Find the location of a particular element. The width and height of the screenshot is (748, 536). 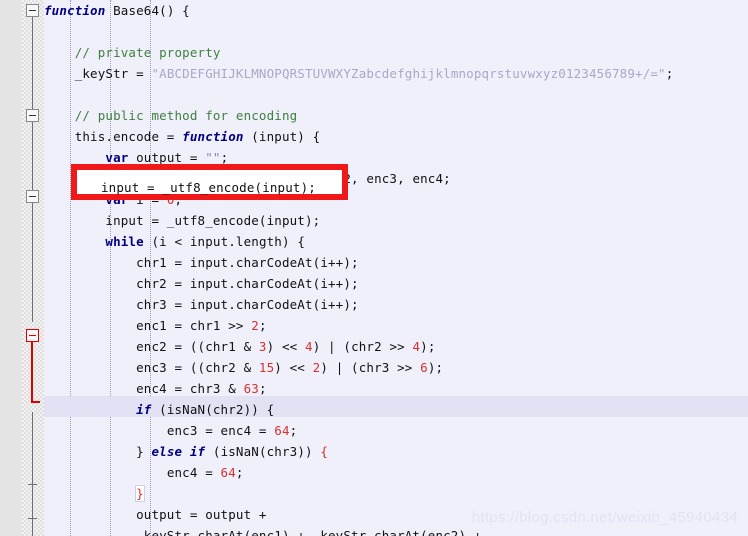

fold-toggle-while-loop is located at coordinates (32, 196).